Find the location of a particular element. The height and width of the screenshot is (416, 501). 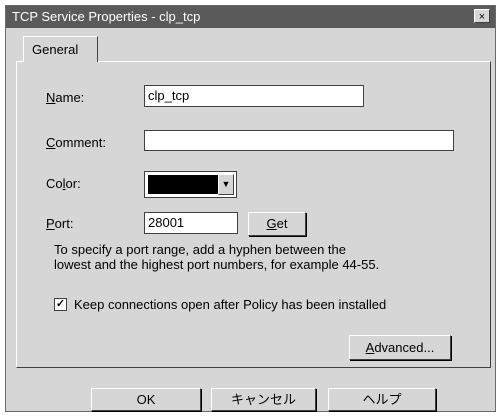

ok-button: OK is located at coordinates (146, 399).